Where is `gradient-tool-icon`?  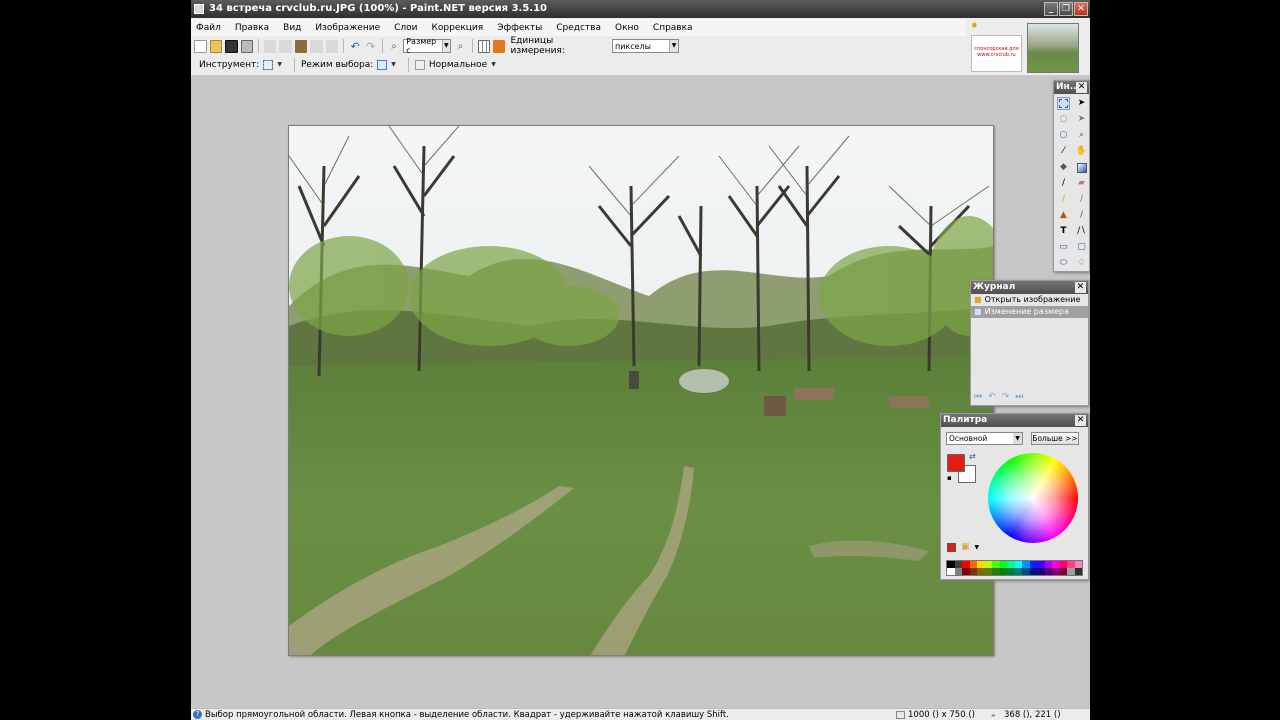 gradient-tool-icon is located at coordinates (1081, 167).